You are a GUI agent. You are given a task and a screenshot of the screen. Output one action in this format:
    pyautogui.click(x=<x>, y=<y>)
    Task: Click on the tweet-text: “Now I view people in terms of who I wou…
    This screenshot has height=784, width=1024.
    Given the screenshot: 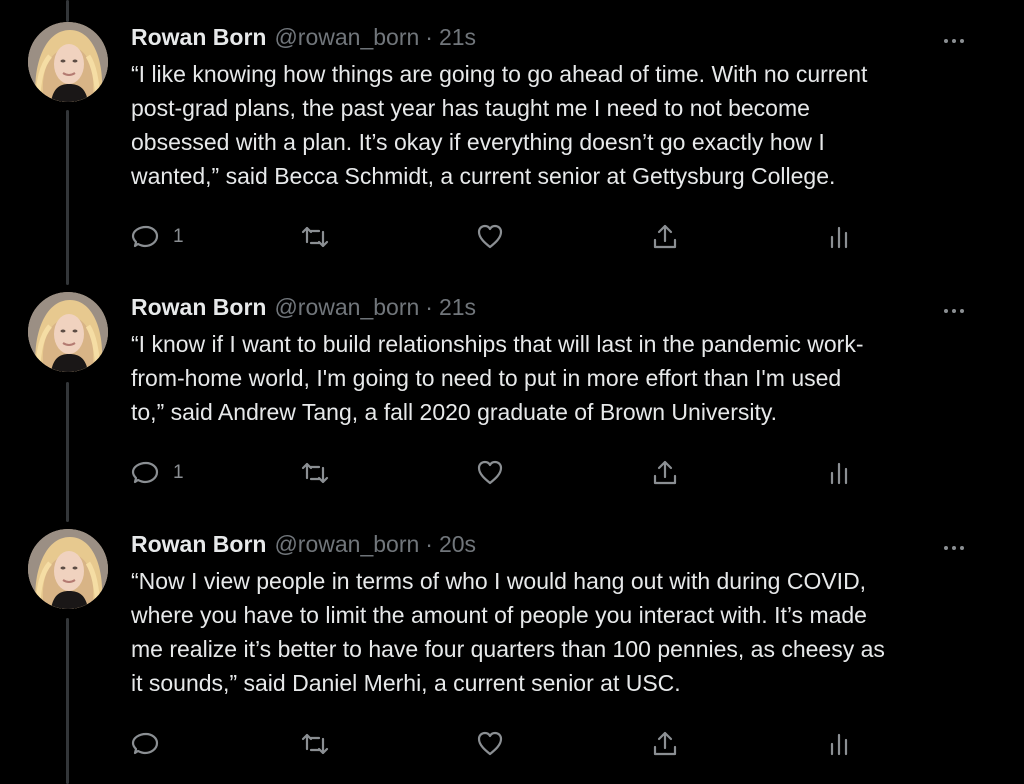 What is the action you would take?
    pyautogui.click(x=508, y=632)
    